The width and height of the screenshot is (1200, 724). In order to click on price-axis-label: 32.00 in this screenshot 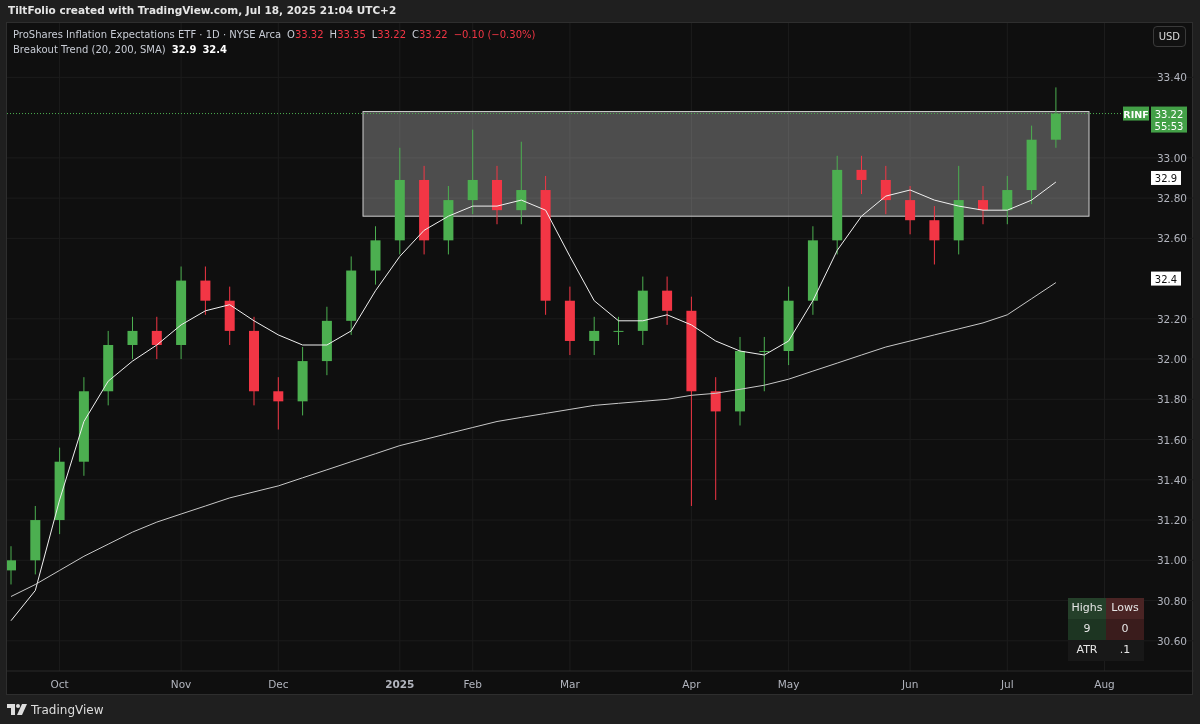, I will do `click(1171, 359)`.